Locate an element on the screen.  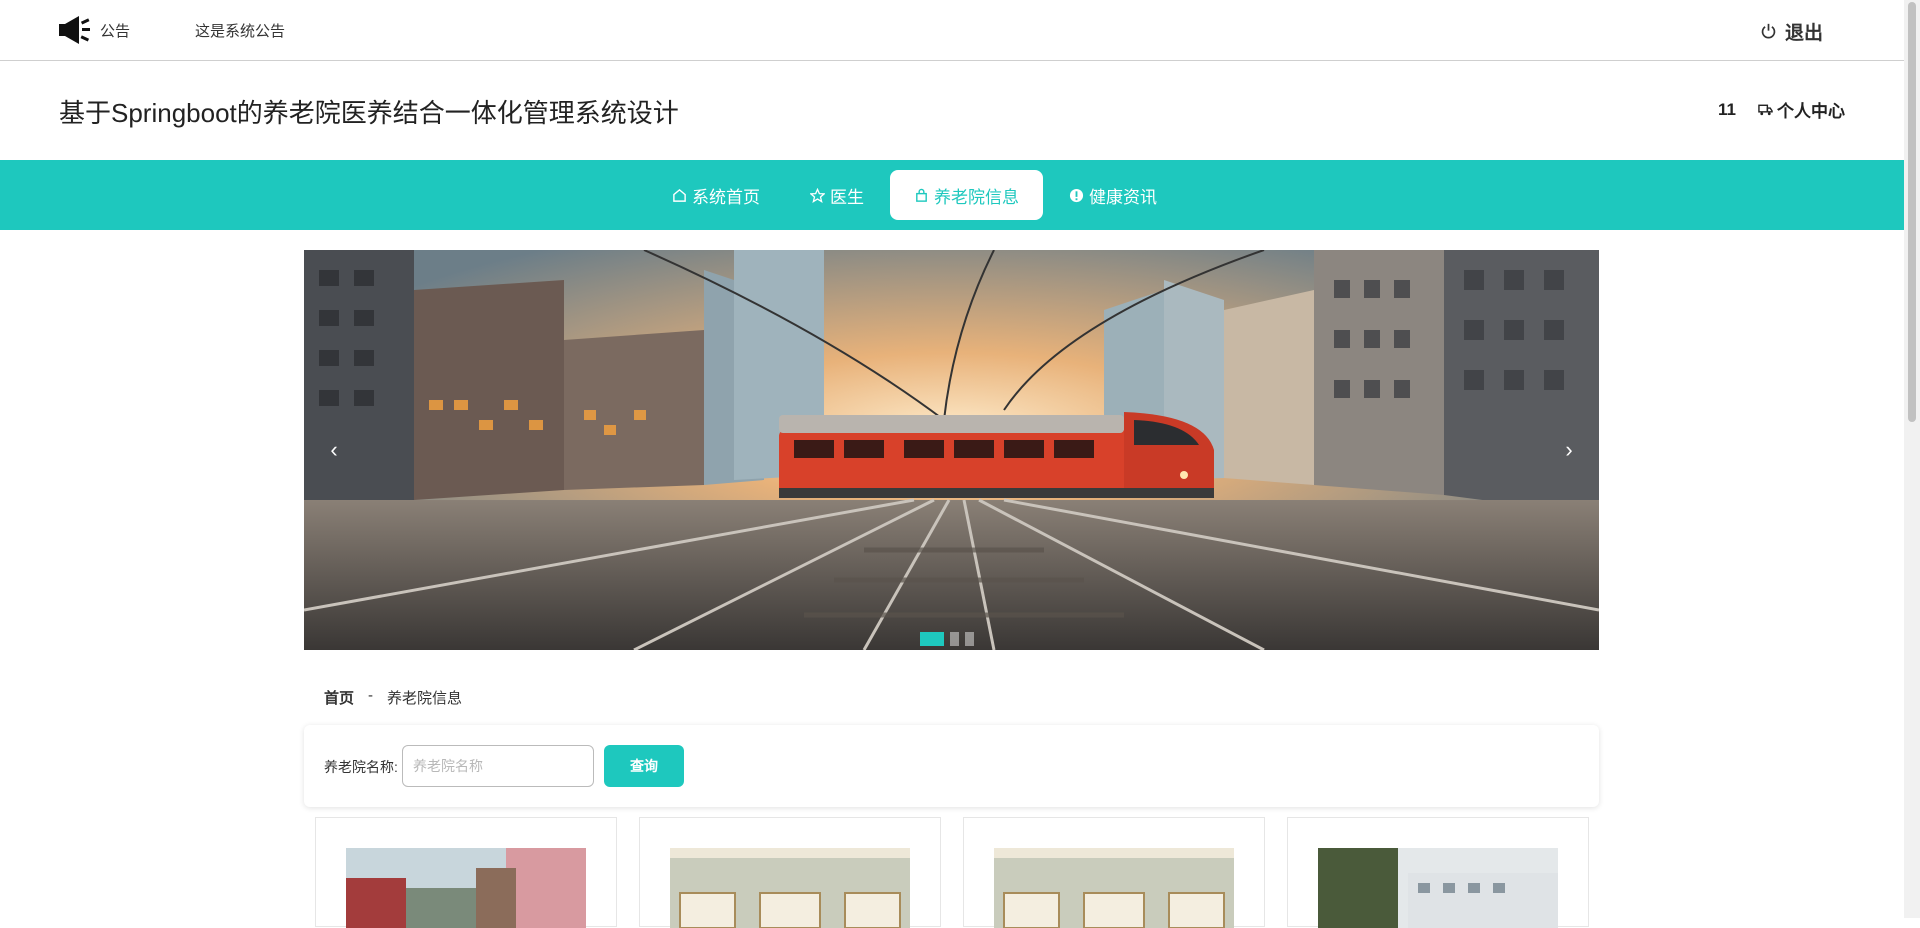
speaker-icon is located at coordinates (74, 30).